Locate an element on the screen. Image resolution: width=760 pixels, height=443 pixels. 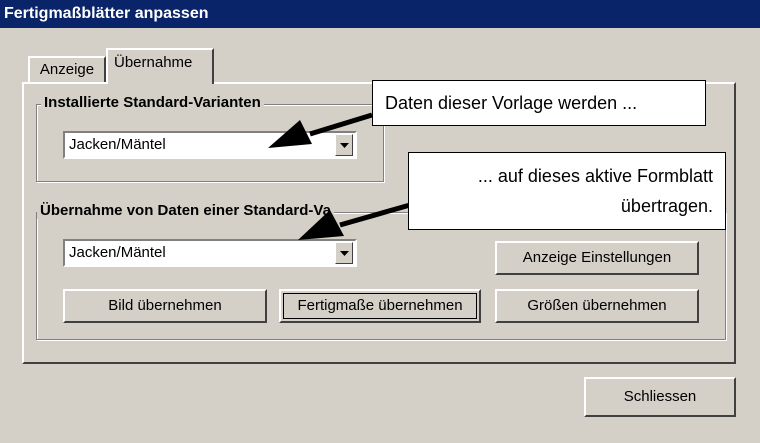
annotation-callout-target-line2: übertragen. is located at coordinates (666, 206).